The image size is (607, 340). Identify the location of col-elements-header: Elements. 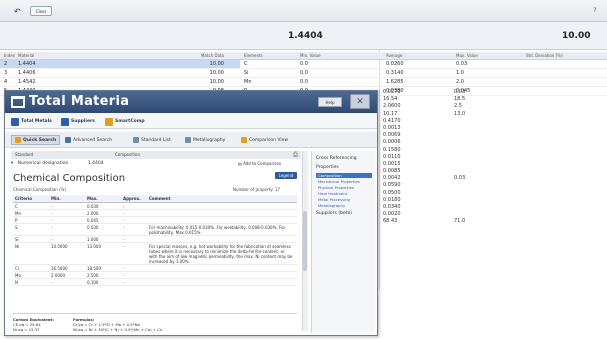
(268, 55).